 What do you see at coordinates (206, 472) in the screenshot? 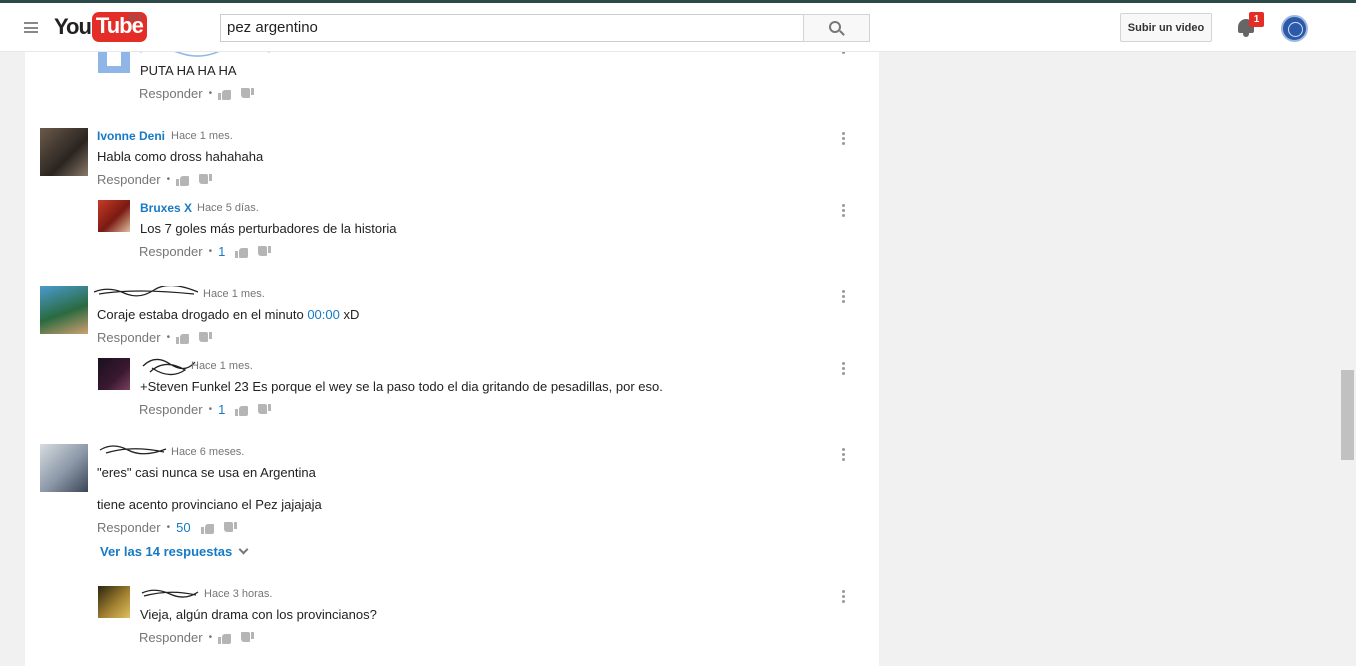
I see `comment-text: "eres" casi nunca se usa en Argentina` at bounding box center [206, 472].